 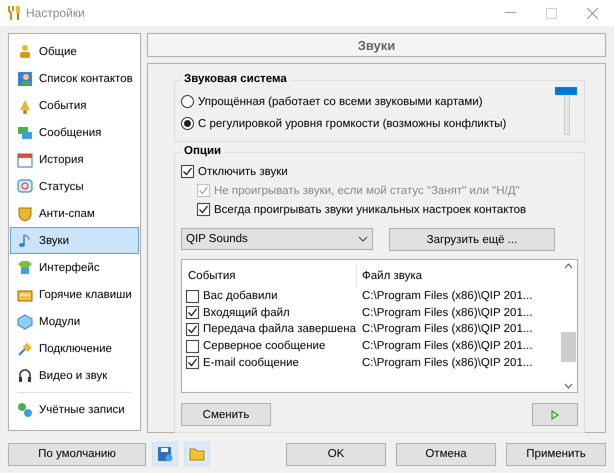 What do you see at coordinates (25, 78) in the screenshot?
I see `contact-card-icon` at bounding box center [25, 78].